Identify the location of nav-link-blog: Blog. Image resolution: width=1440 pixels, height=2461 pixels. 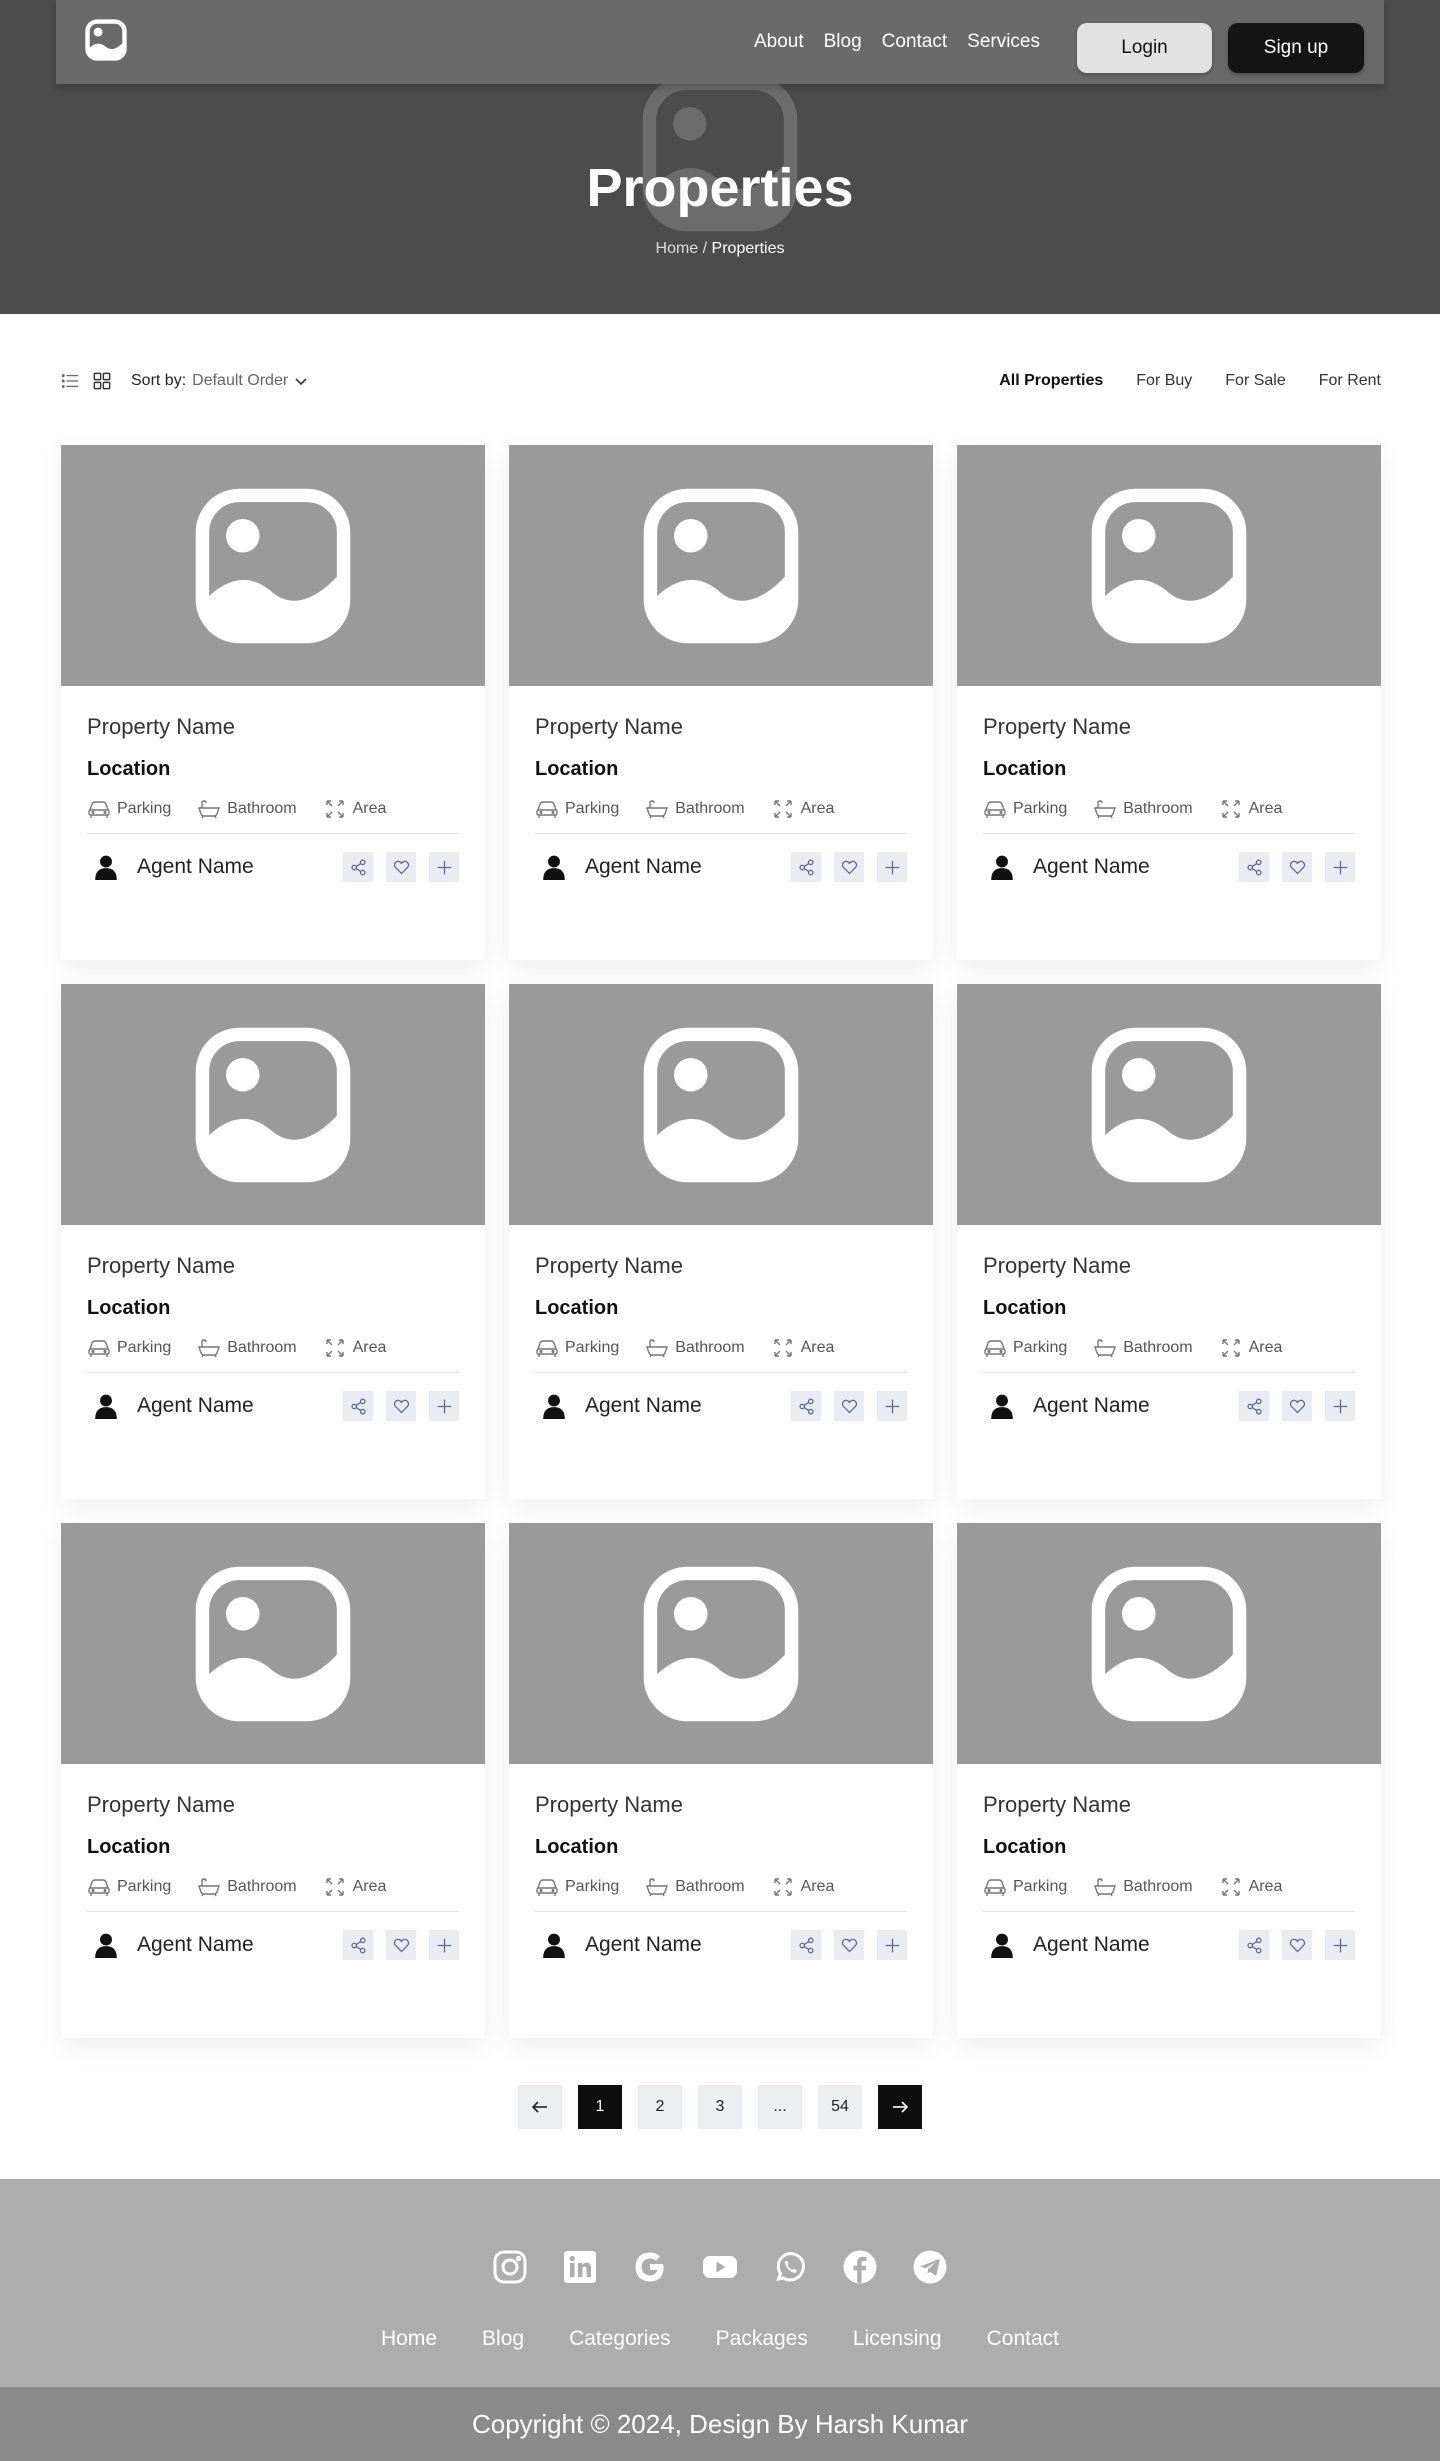
(843, 42).